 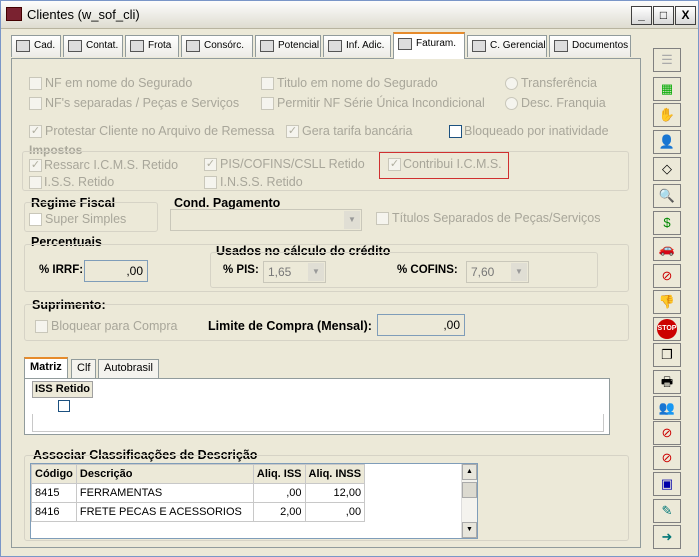 I want to click on table-row: 8416 FRETE PECAS E ACESSORIOS 2,00 ,00, so click(x=198, y=512).